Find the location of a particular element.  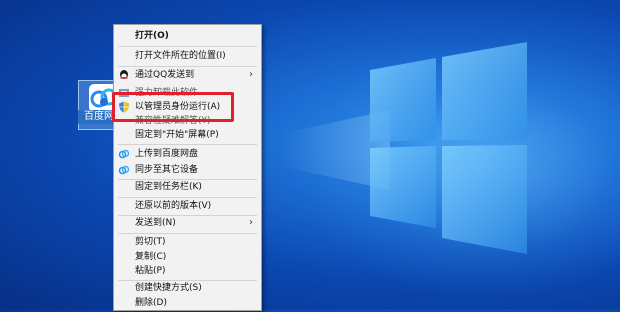

sync-icon is located at coordinates (124, 170).